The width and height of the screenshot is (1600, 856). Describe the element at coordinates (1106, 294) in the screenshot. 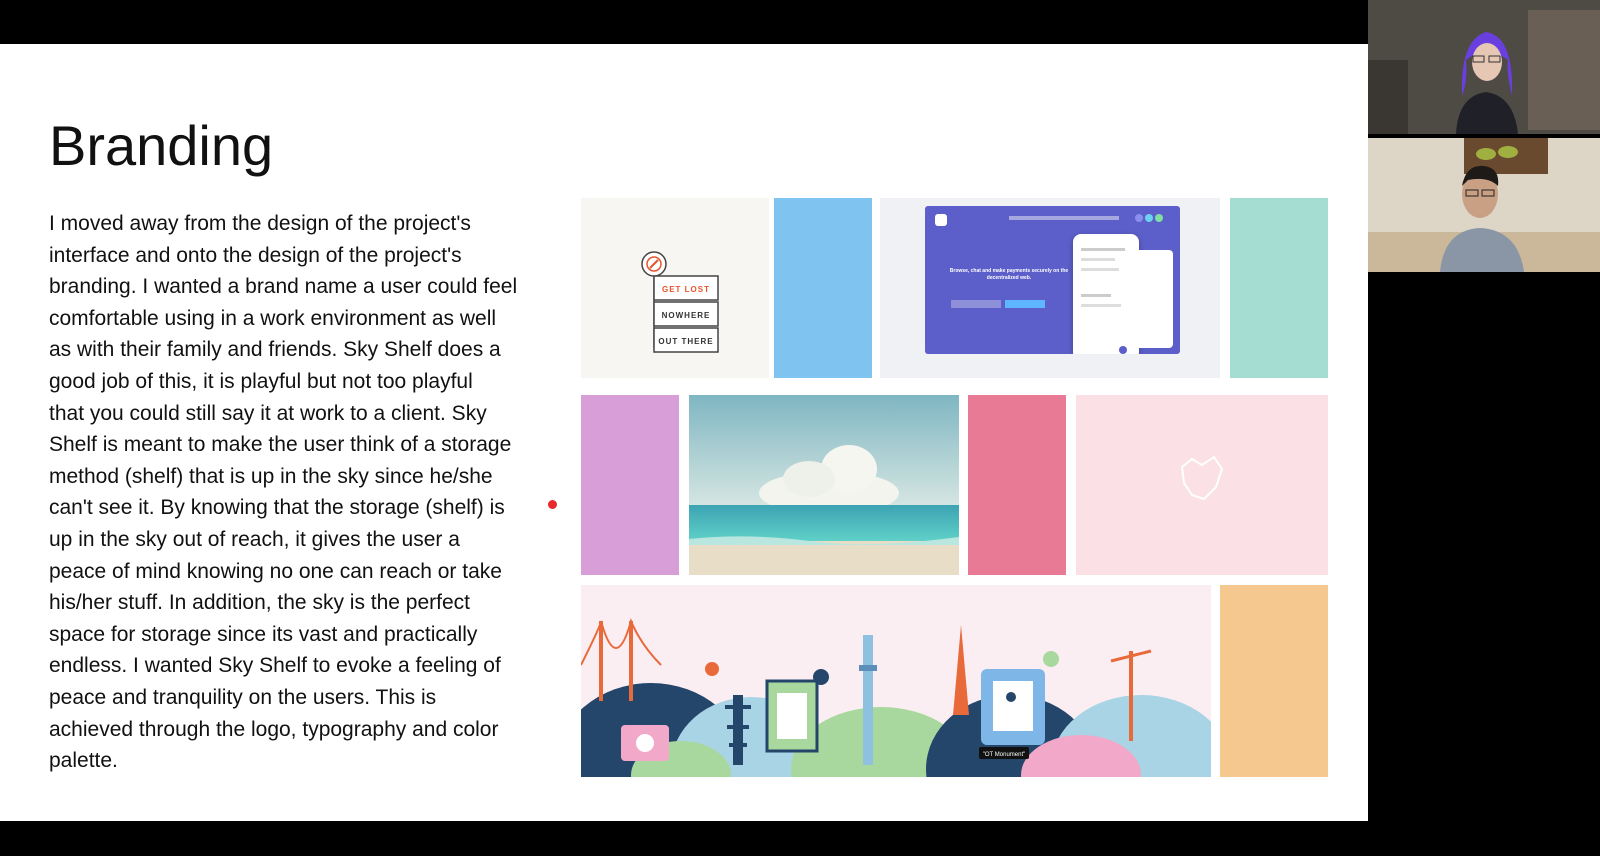

I see `mockup-phone` at that location.